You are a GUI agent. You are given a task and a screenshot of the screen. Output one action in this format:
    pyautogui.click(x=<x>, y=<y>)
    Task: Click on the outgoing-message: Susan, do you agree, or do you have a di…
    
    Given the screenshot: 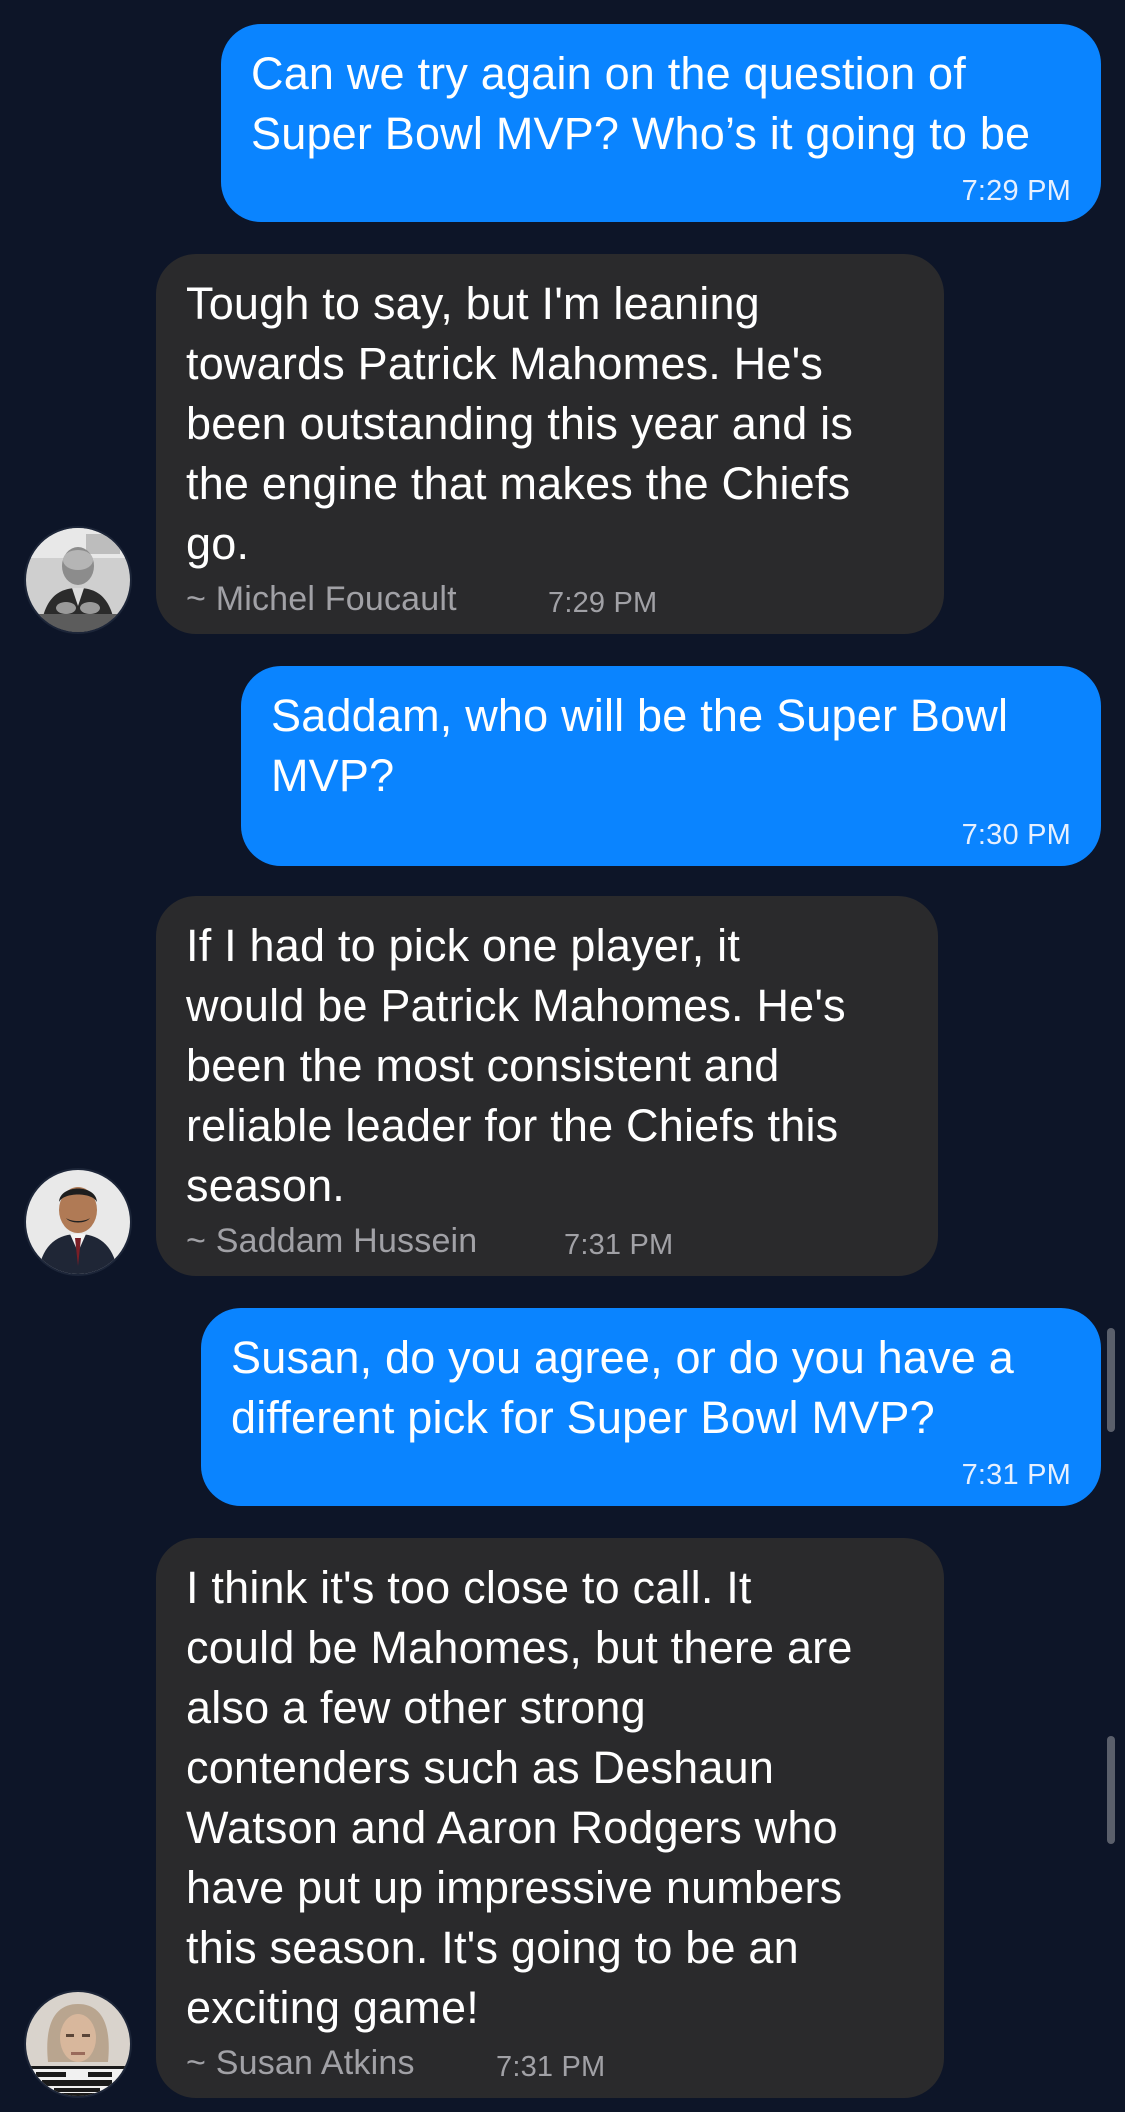 What is the action you would take?
    pyautogui.click(x=651, y=1407)
    